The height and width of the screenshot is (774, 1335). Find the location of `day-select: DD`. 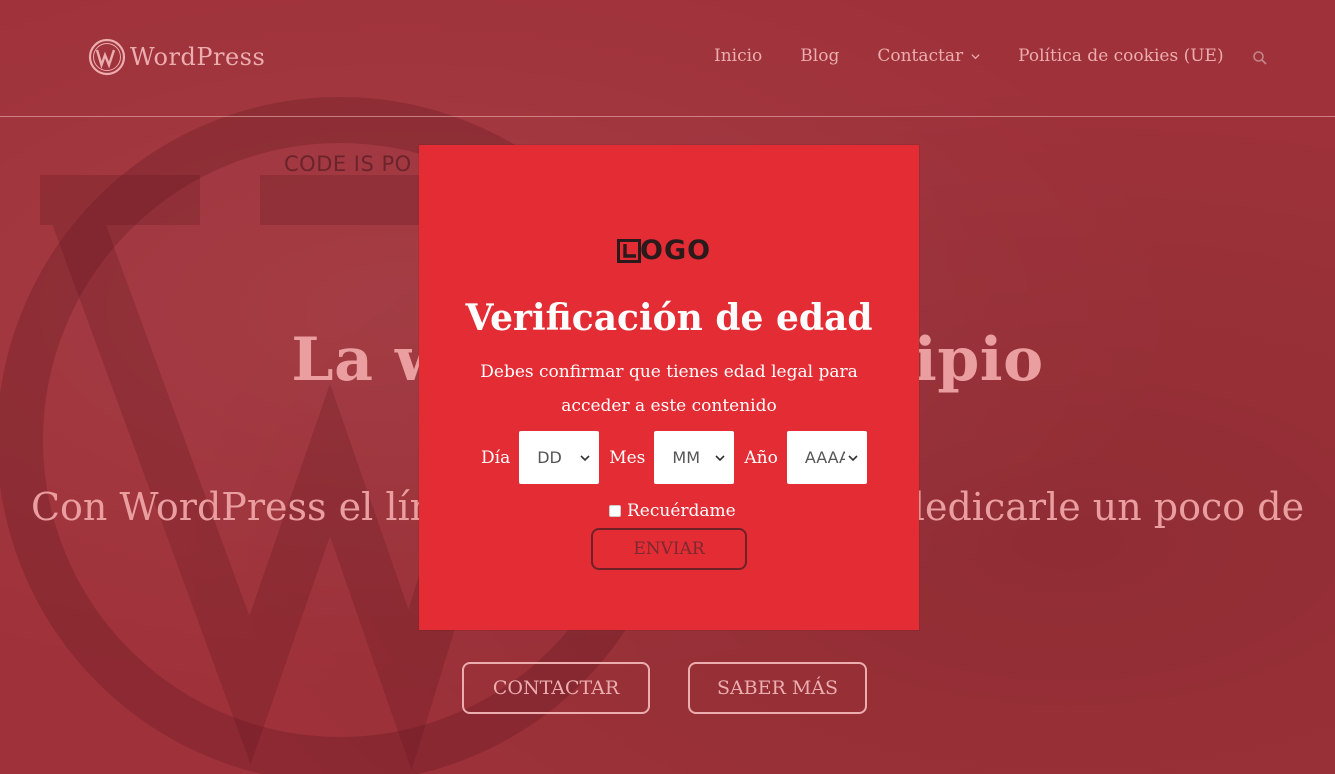

day-select: DD is located at coordinates (559, 457).